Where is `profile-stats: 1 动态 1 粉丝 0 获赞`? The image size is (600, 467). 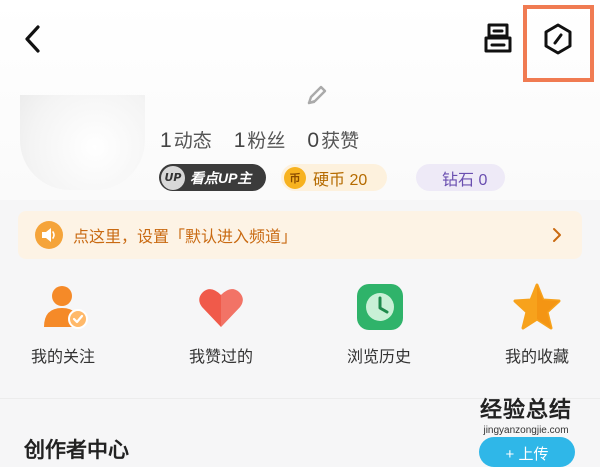 profile-stats: 1 动态 1 粉丝 0 获赞 is located at coordinates (259, 140).